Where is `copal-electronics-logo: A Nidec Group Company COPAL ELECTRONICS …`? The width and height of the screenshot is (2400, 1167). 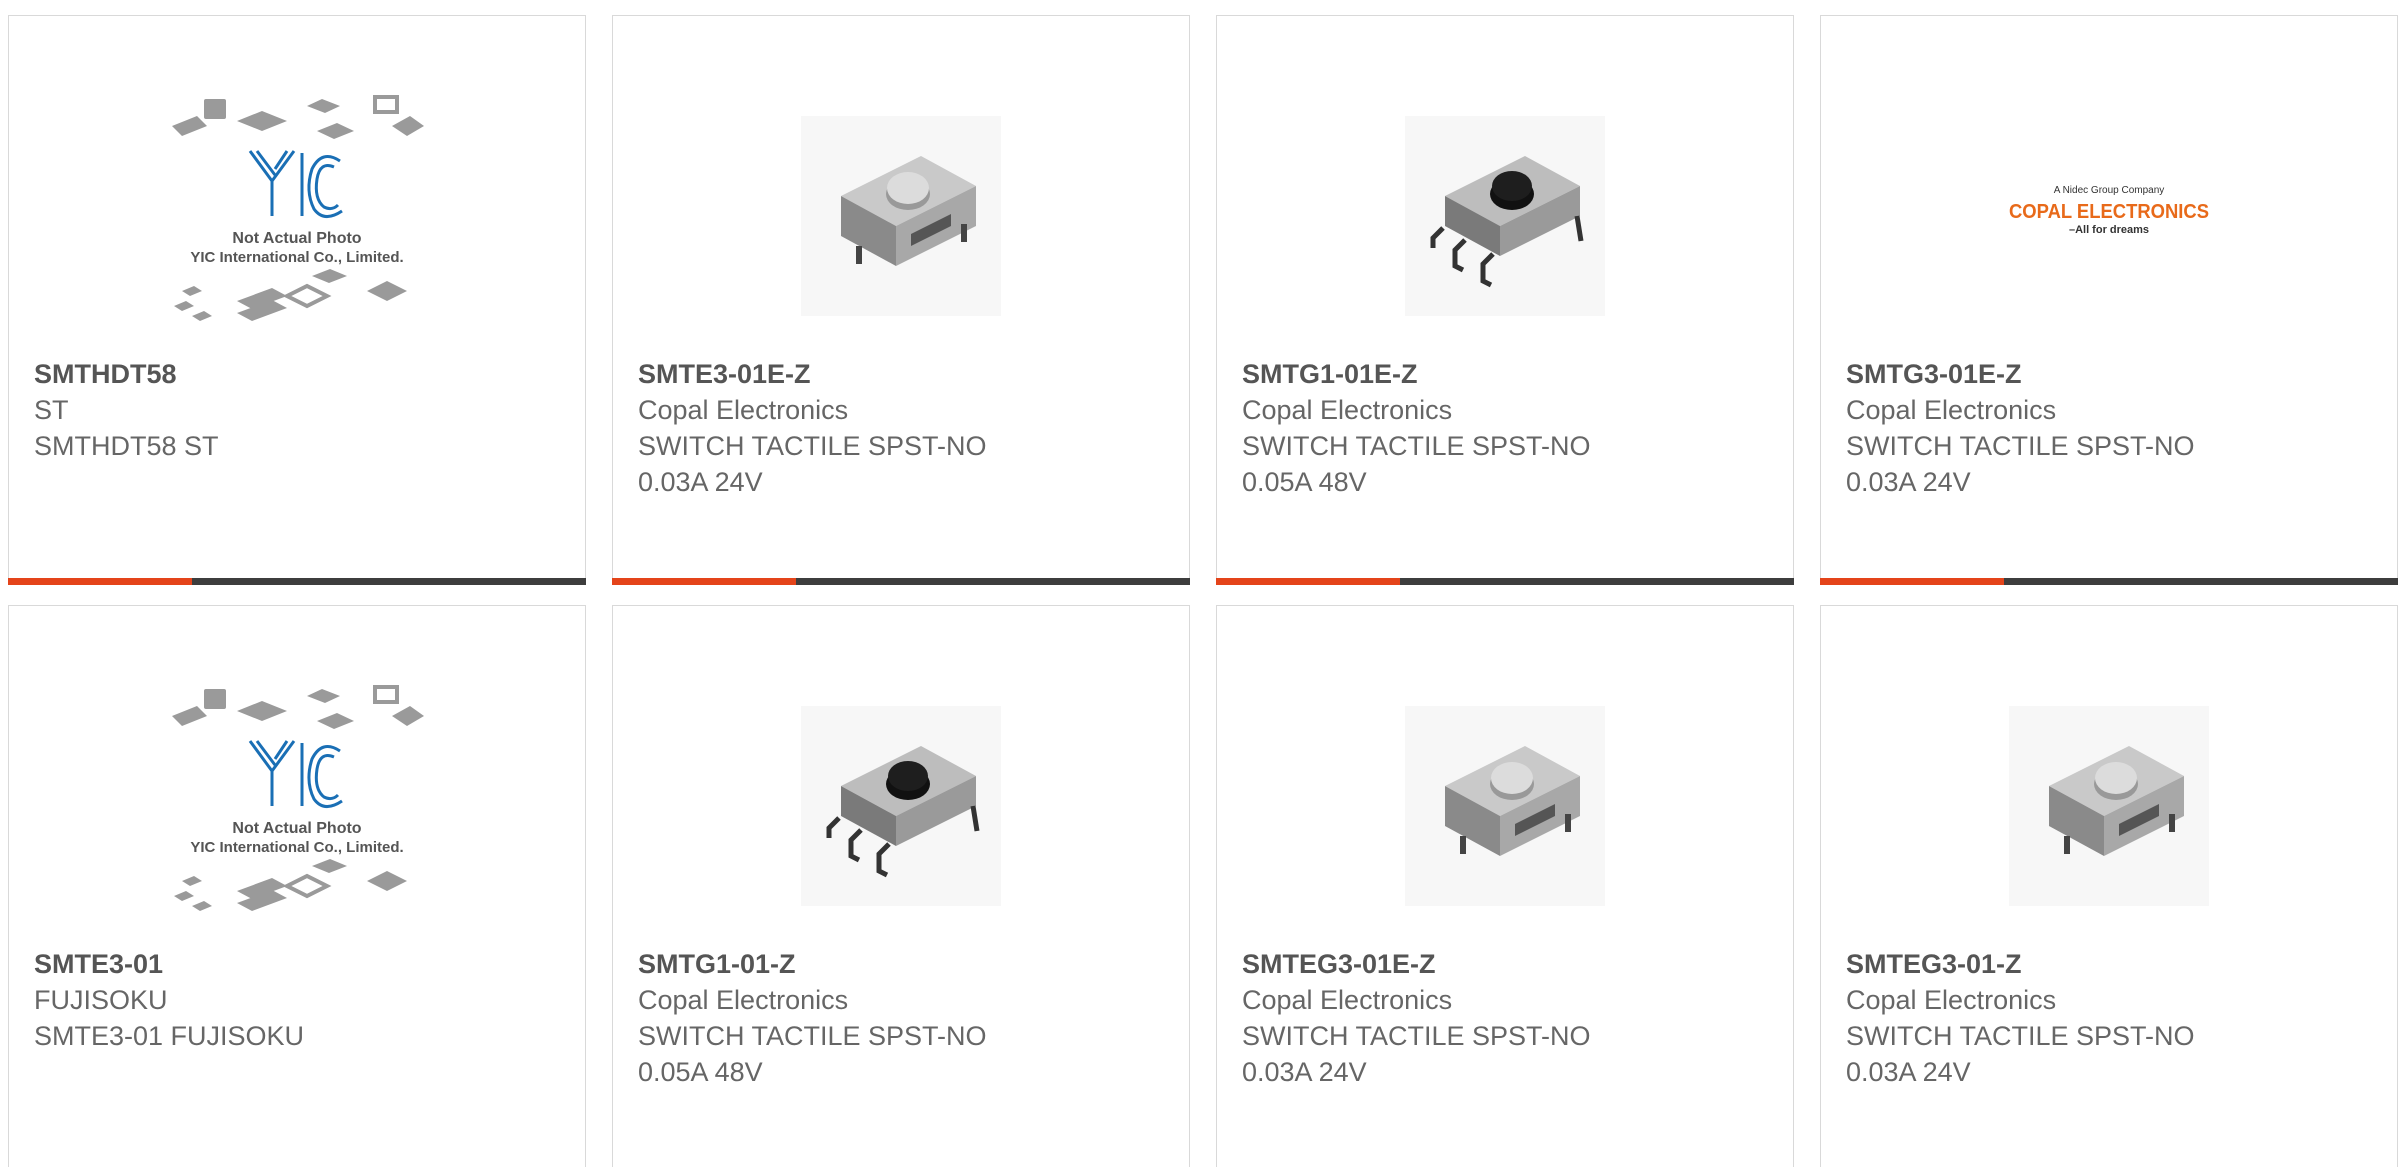 copal-electronics-logo: A Nidec Group Company COPAL ELECTRONICS … is located at coordinates (2109, 216).